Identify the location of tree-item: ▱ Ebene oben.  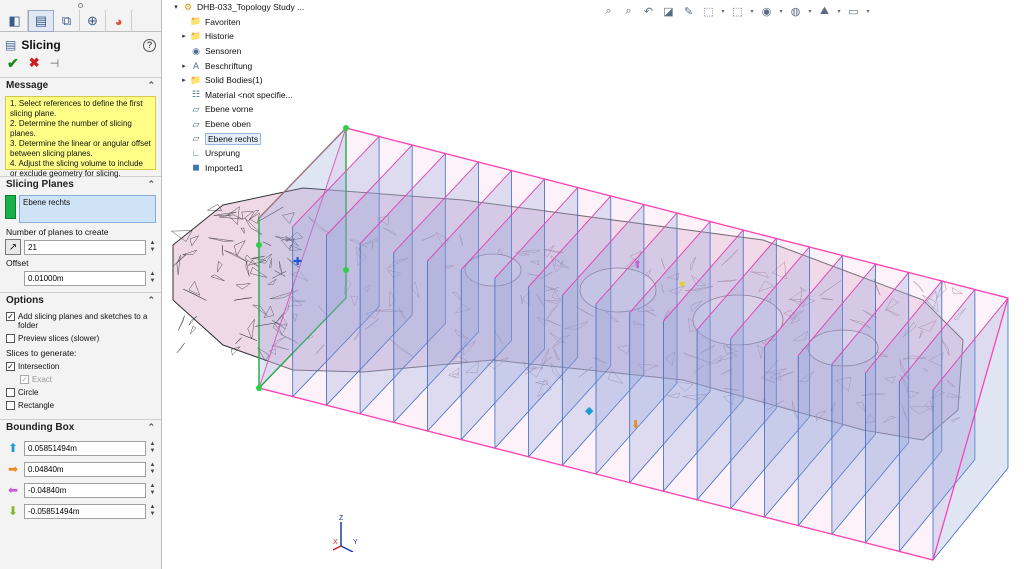
(259, 124).